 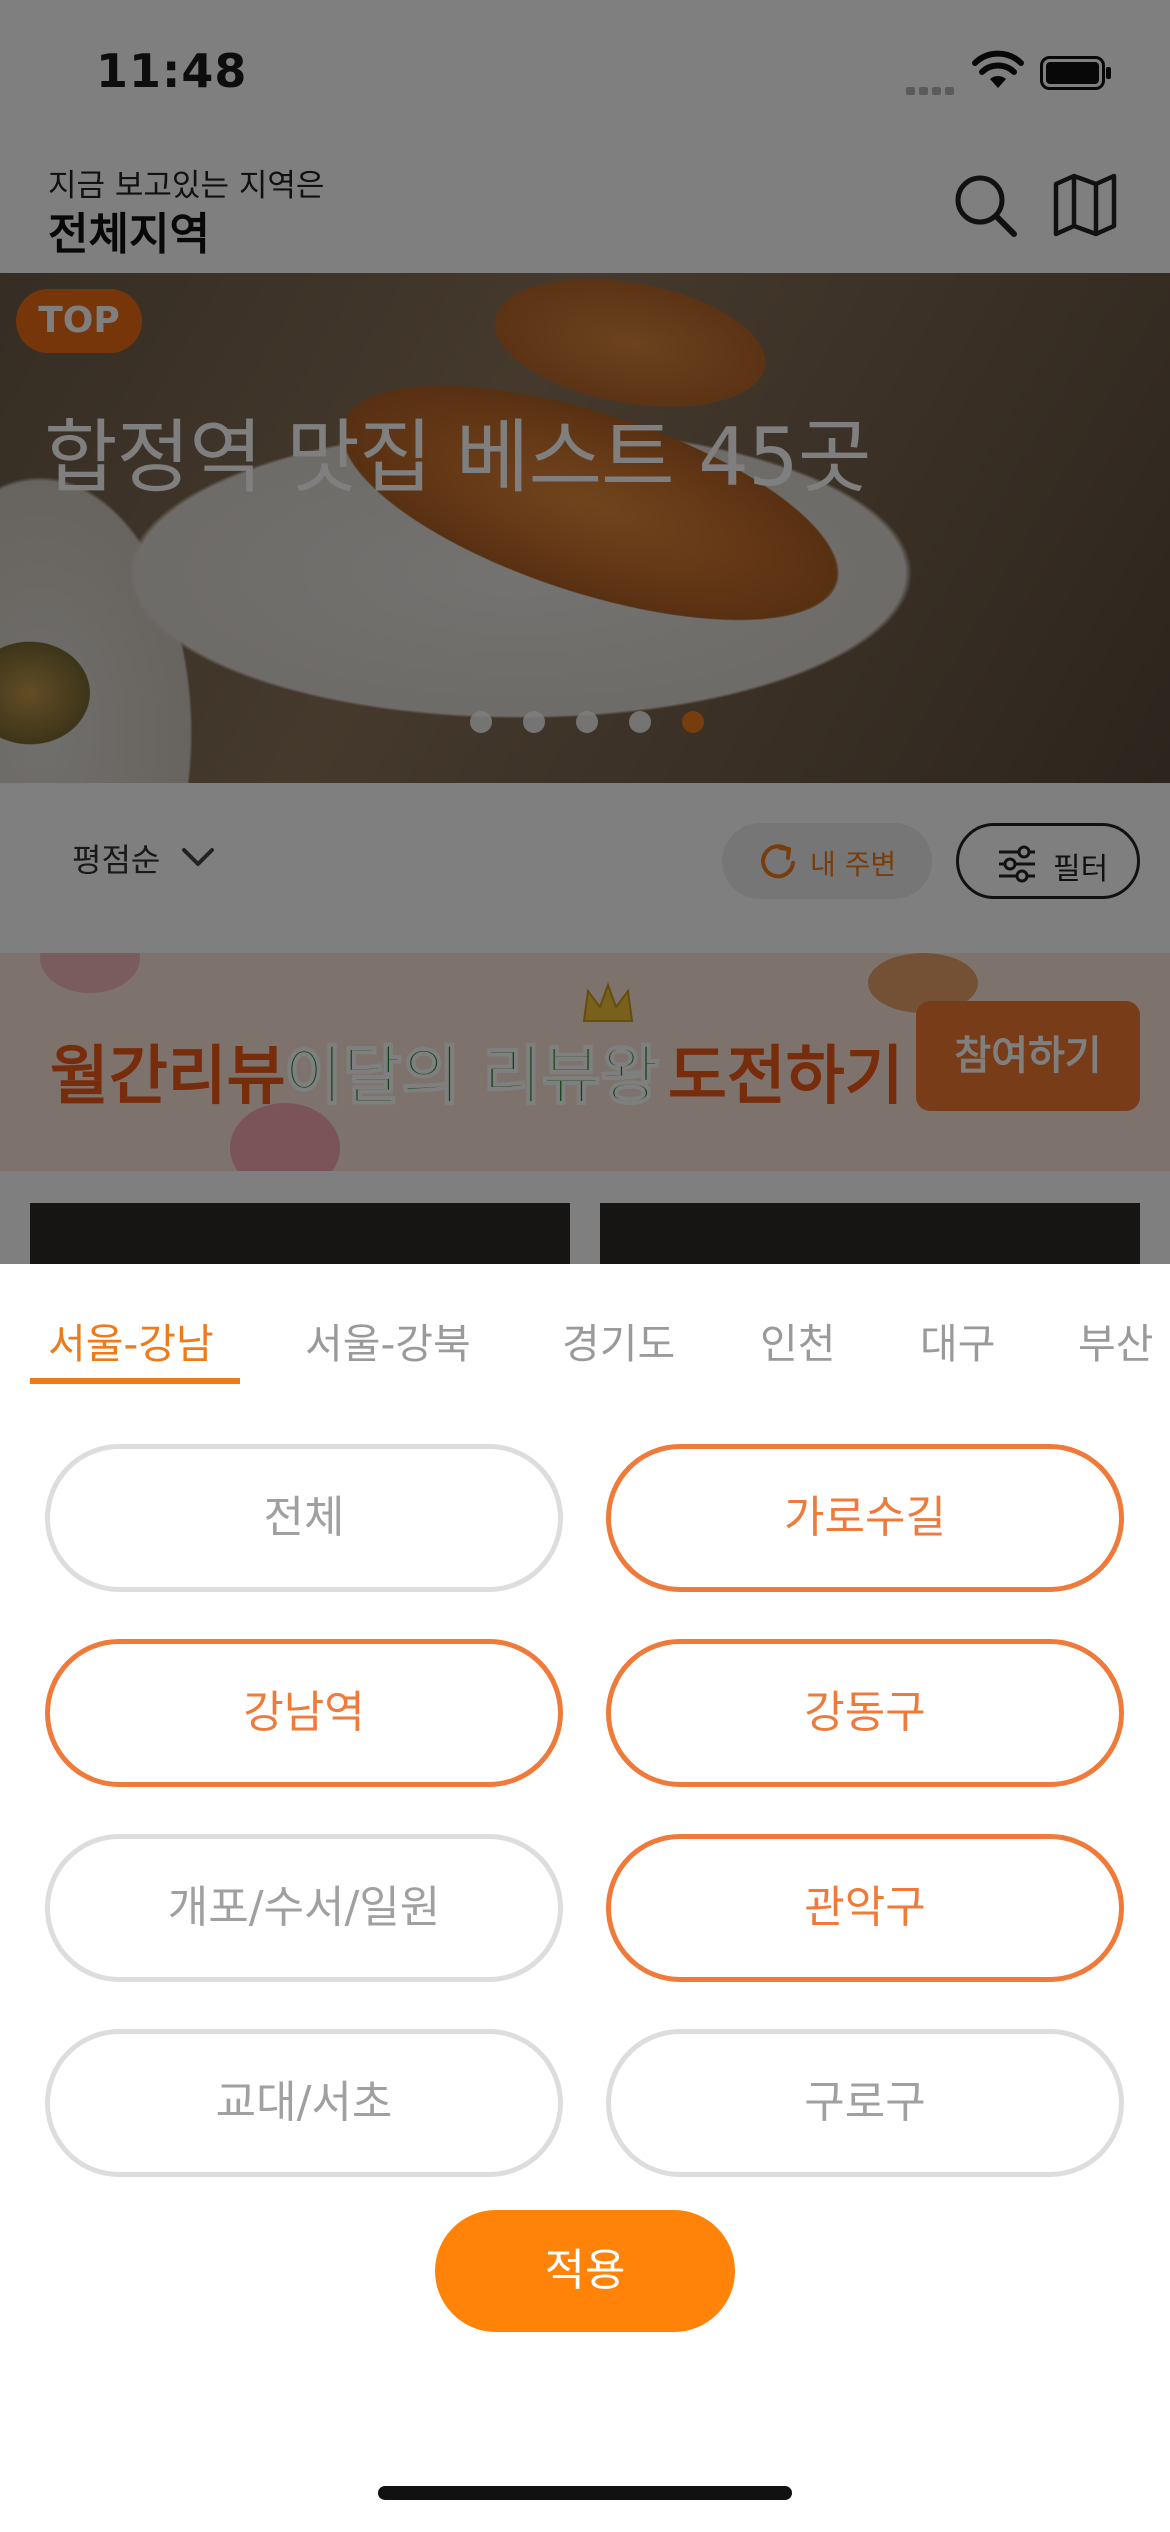 I want to click on district-chip: 가로수길, so click(x=865, y=1518).